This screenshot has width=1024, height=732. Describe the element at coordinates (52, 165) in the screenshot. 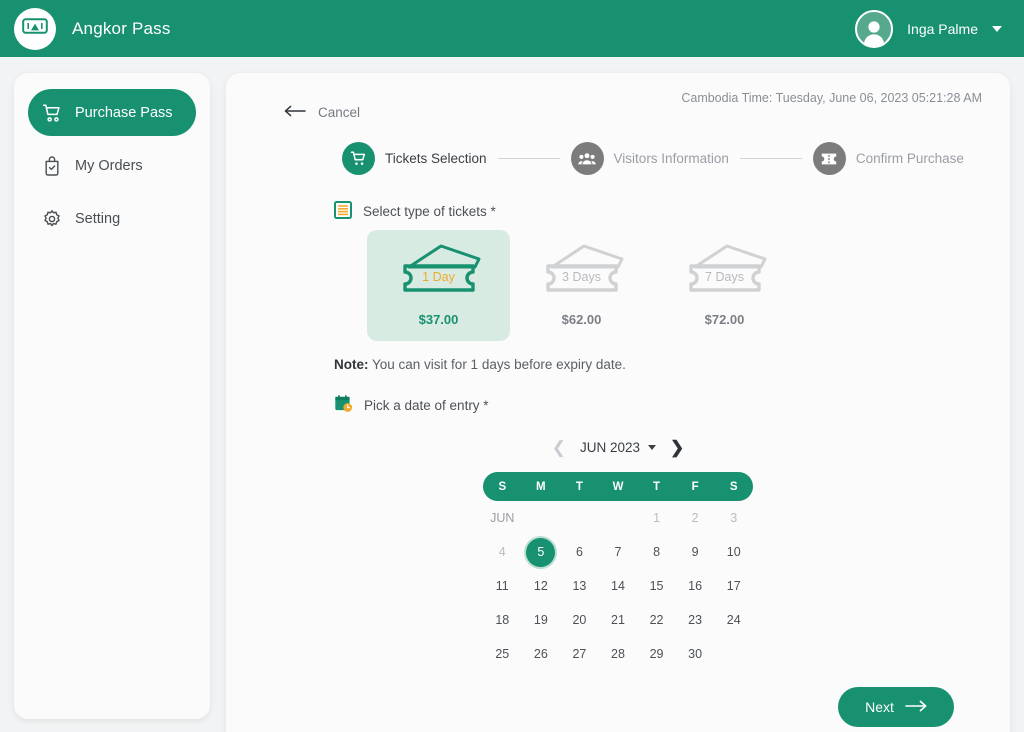

I see `order-bag-icon` at that location.